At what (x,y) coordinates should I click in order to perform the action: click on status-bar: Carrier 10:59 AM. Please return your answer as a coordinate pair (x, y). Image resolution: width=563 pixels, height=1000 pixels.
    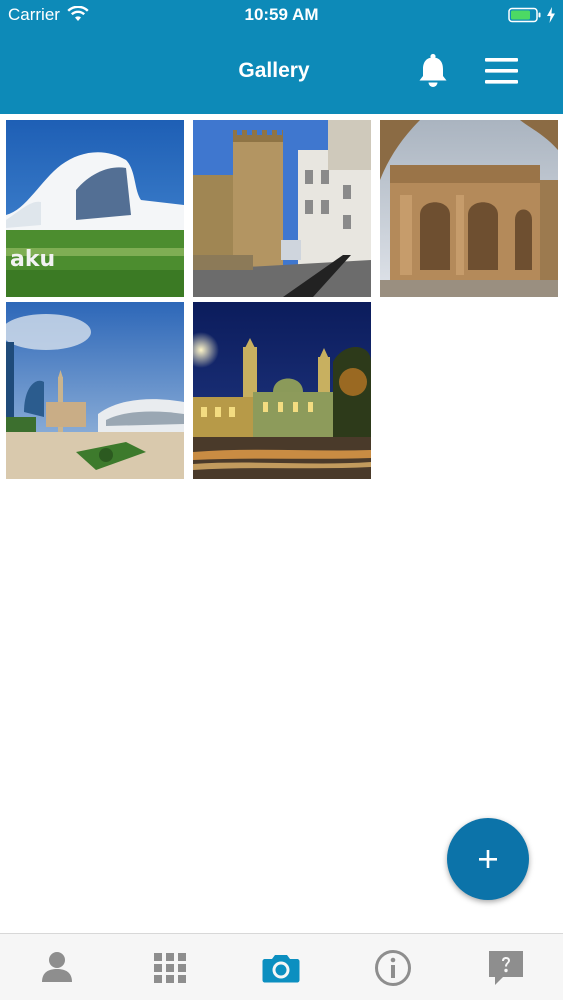
    Looking at the image, I should click on (281, 15).